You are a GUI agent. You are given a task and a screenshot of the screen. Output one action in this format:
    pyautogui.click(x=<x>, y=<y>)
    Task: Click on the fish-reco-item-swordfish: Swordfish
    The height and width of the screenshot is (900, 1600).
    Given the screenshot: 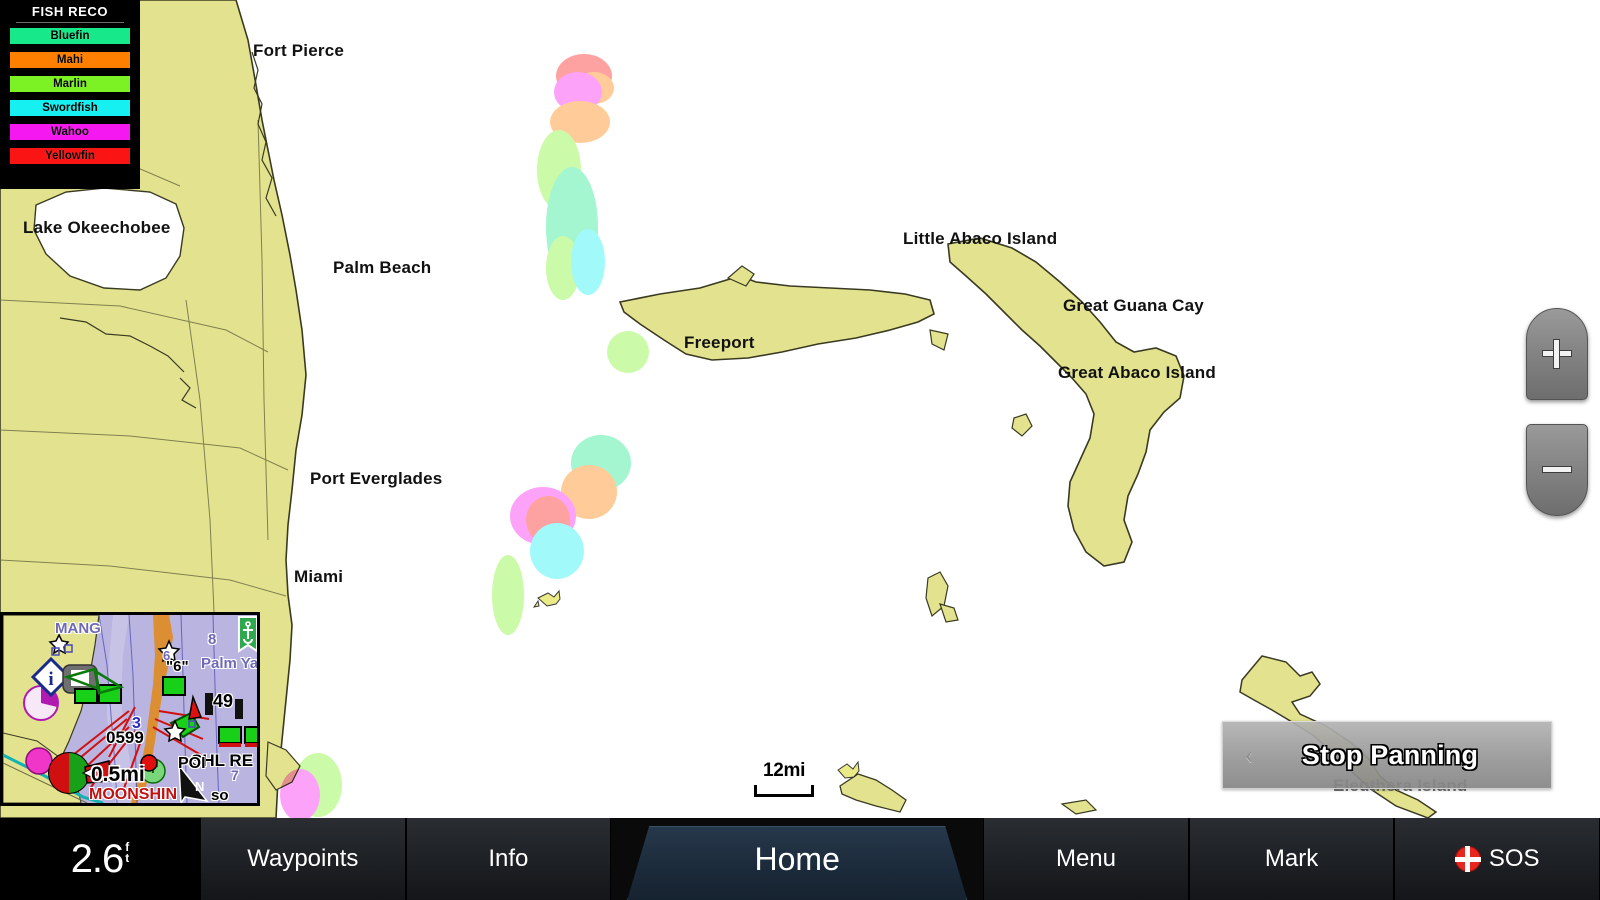 What is the action you would take?
    pyautogui.click(x=70, y=108)
    